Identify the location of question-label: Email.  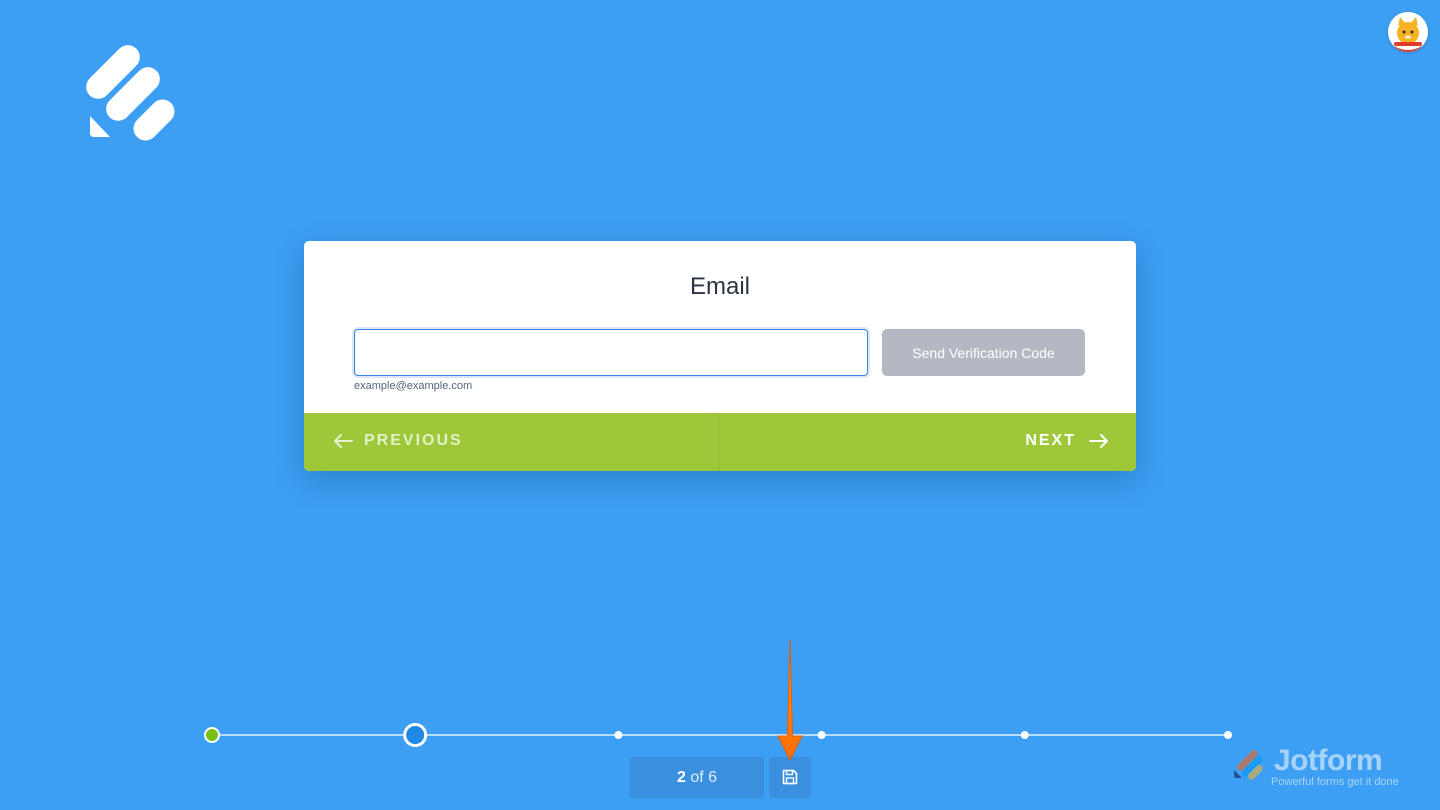
(719, 286).